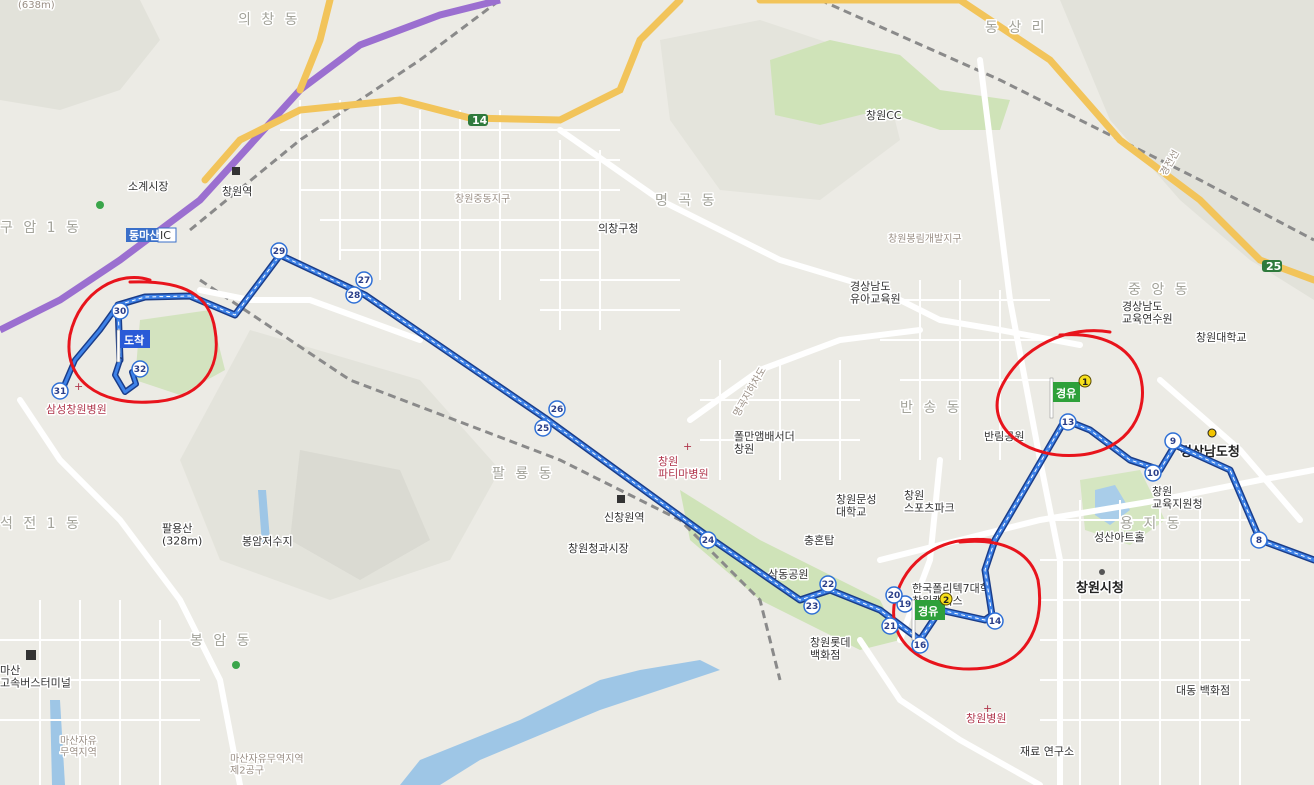 Image resolution: width=1314 pixels, height=785 pixels. Describe the element at coordinates (237, 191) in the screenshot. I see `place-label-changwon-station: 창원역` at that location.